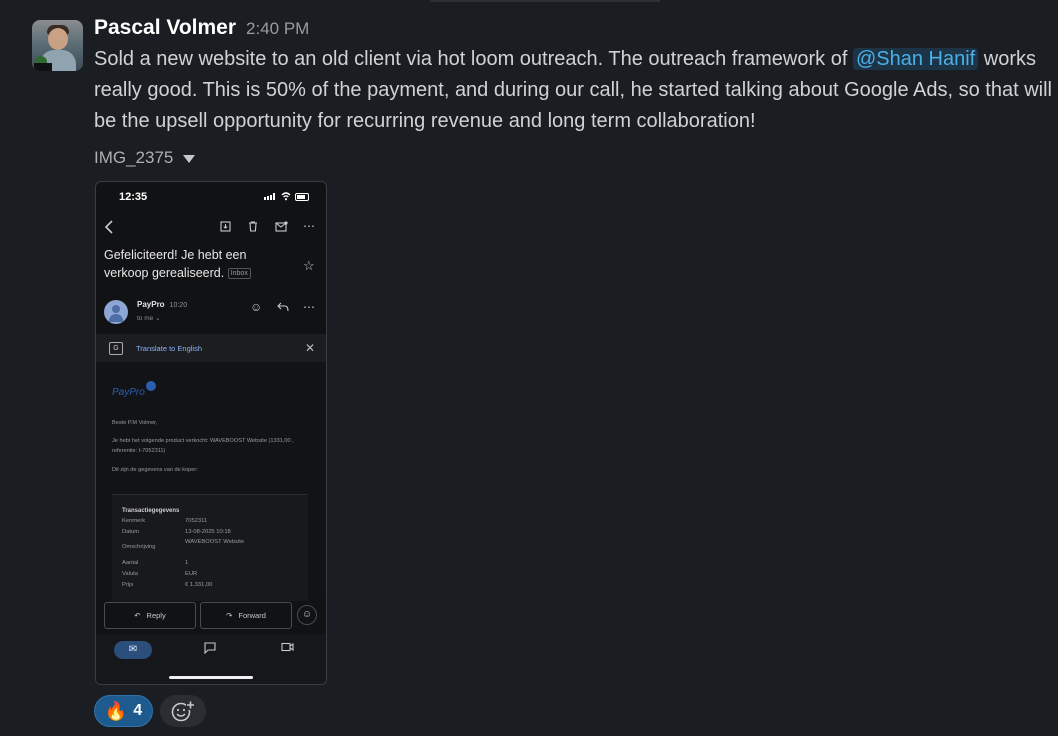 This screenshot has height=736, width=1058. I want to click on tx-value: EUR, so click(191, 574).